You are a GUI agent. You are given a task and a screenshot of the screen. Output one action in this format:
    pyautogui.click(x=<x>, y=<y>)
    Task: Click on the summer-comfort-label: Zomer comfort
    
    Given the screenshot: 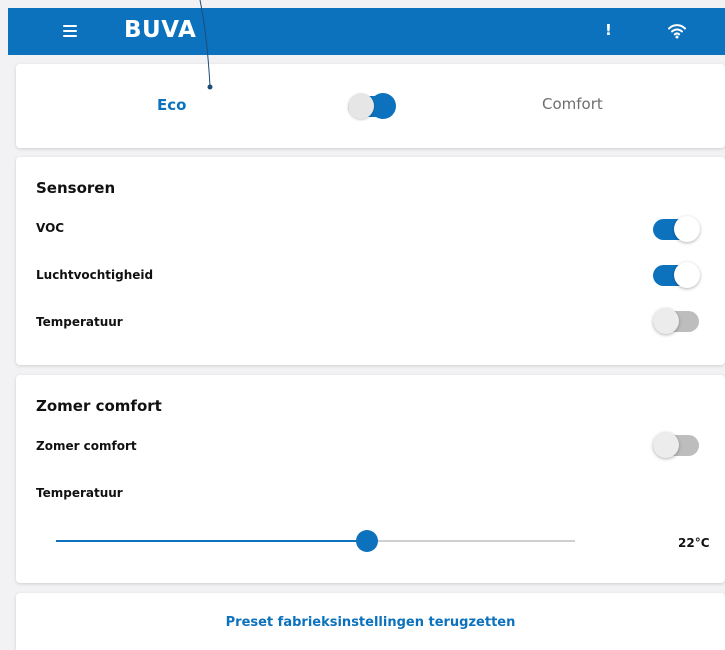 What is the action you would take?
    pyautogui.click(x=86, y=446)
    